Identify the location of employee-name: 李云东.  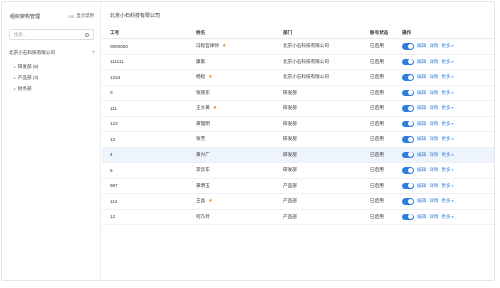
(203, 170).